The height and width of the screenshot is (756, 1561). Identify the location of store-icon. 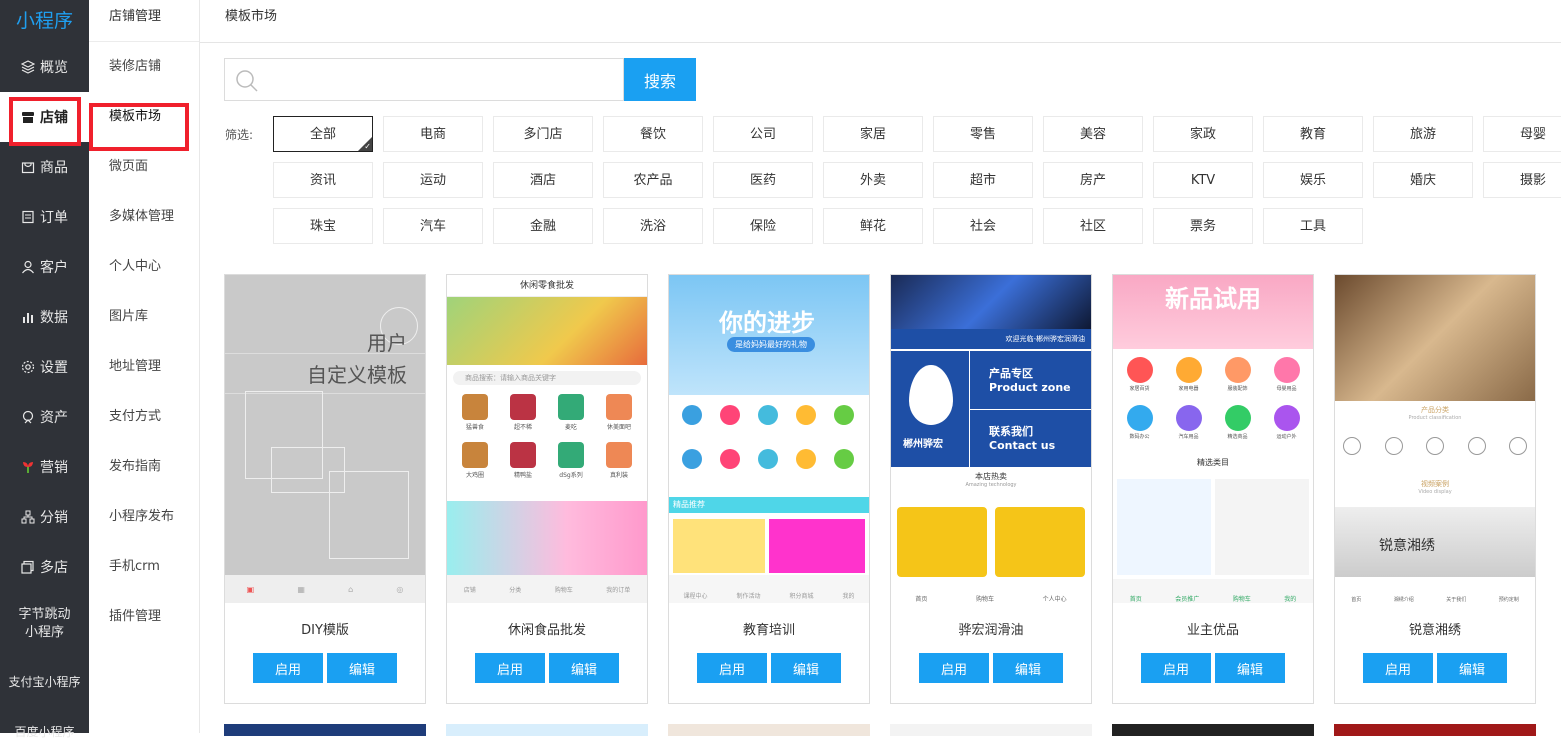
(28, 117).